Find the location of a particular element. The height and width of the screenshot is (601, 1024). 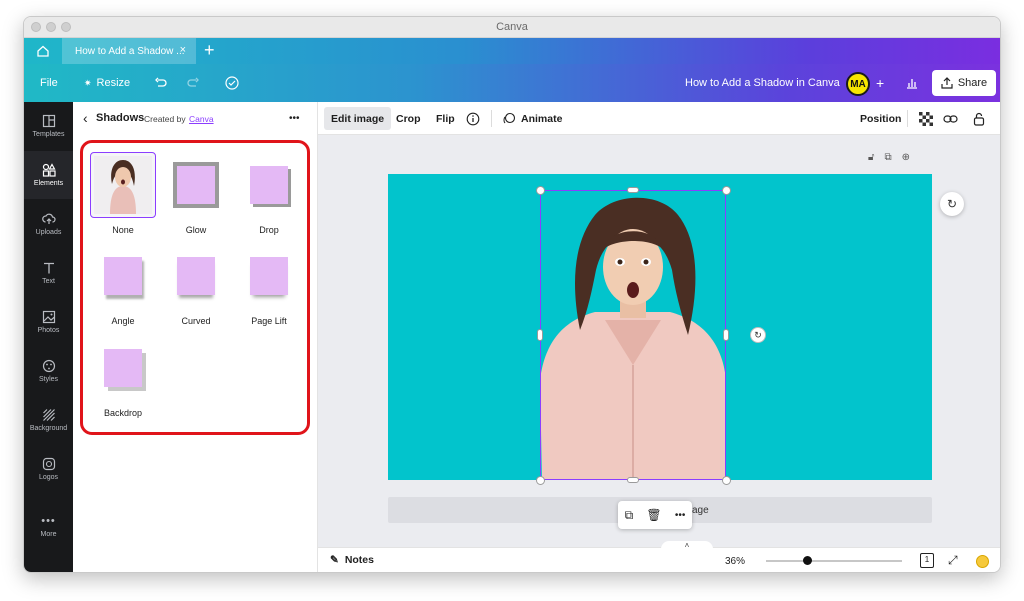

resize-handle-left is located at coordinates (540, 335).